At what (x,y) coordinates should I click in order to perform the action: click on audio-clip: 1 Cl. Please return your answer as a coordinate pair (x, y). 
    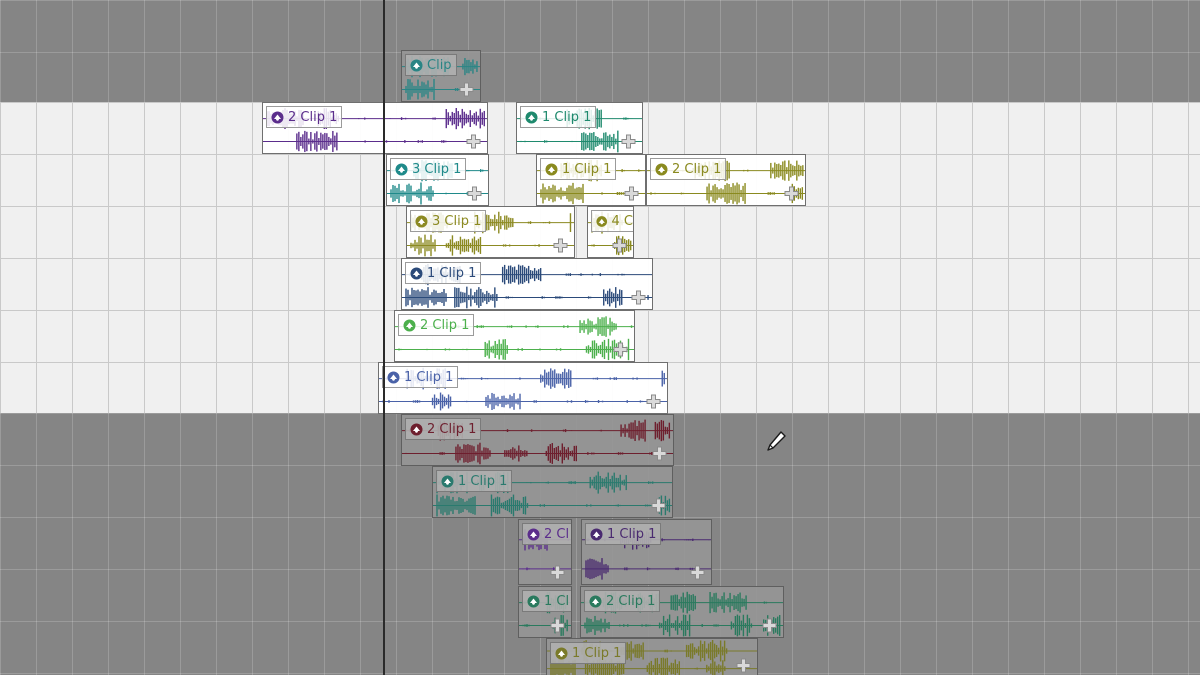
    Looking at the image, I should click on (545, 612).